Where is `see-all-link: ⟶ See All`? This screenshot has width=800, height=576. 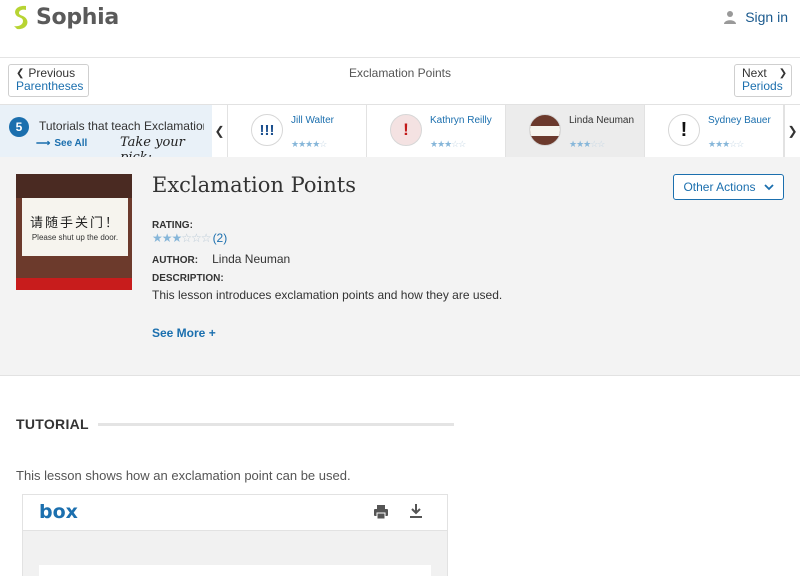
see-all-link: ⟶ See All is located at coordinates (61, 143).